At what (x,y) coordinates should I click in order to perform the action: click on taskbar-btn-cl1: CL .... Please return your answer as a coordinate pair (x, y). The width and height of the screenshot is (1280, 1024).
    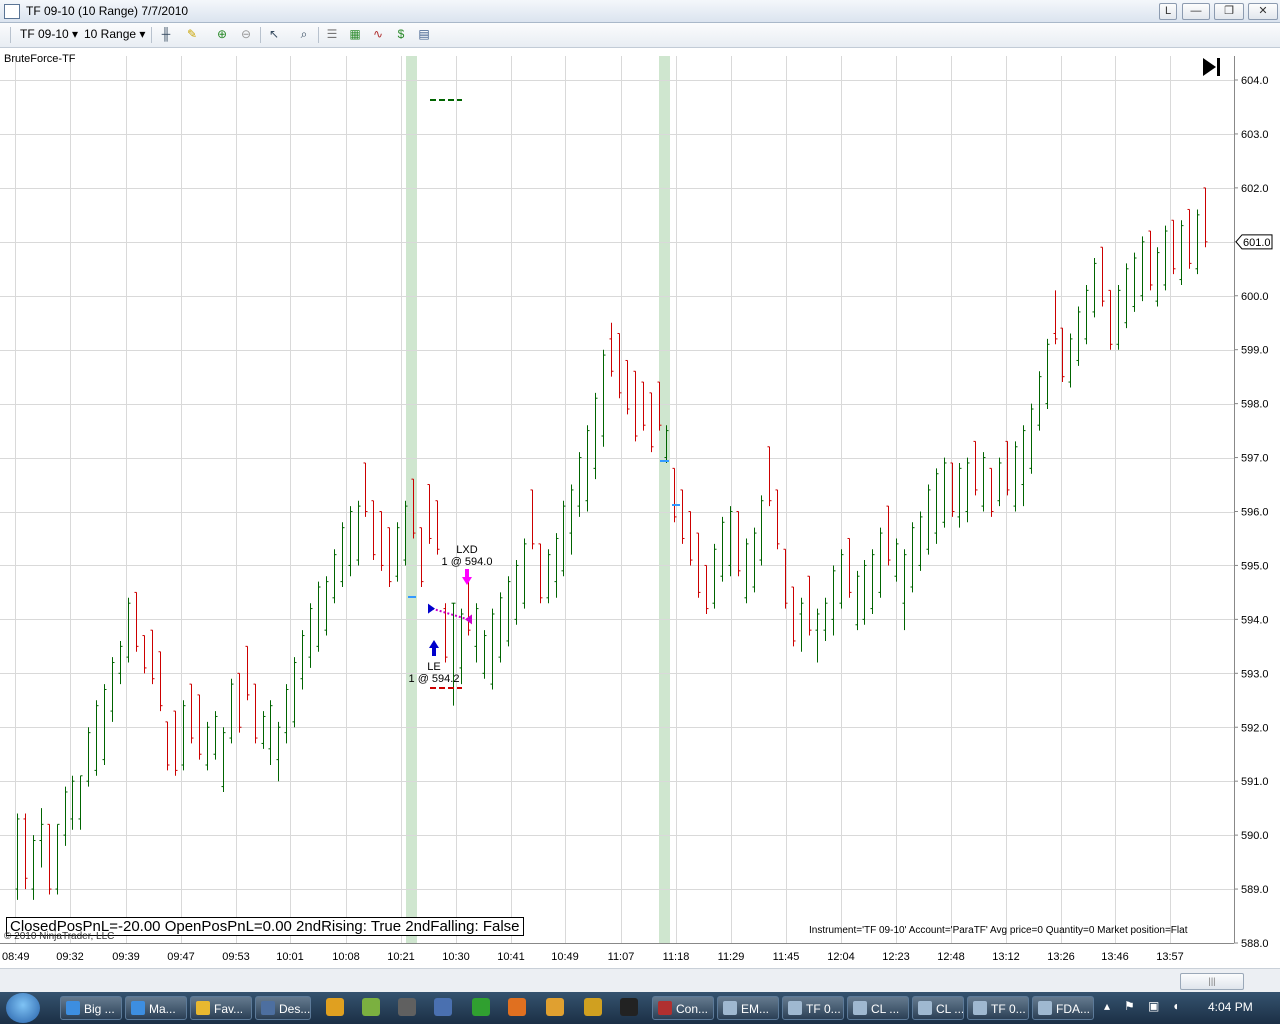
    Looking at the image, I should click on (878, 1008).